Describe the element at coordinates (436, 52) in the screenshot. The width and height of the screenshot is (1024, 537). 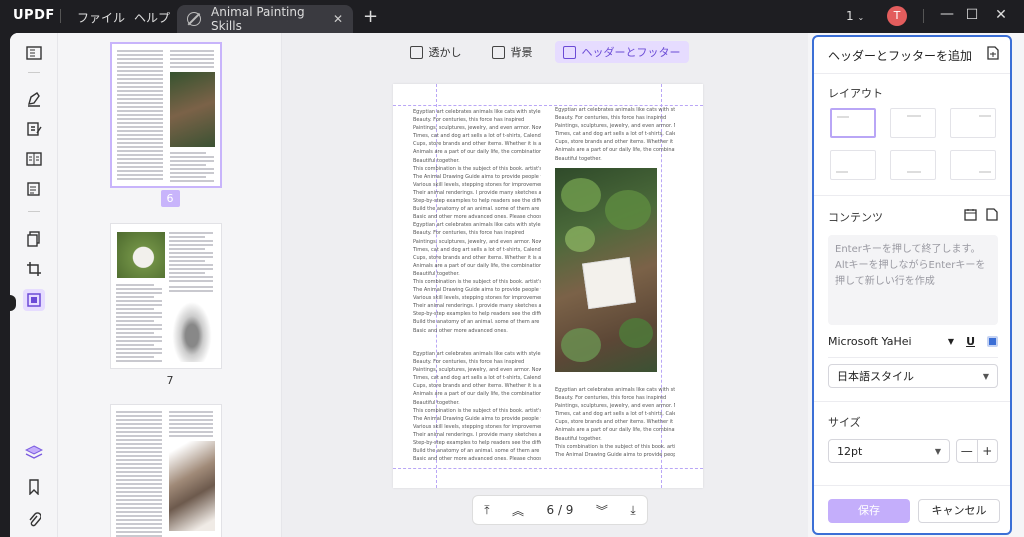
I see `watermark-button: 透かし` at that location.